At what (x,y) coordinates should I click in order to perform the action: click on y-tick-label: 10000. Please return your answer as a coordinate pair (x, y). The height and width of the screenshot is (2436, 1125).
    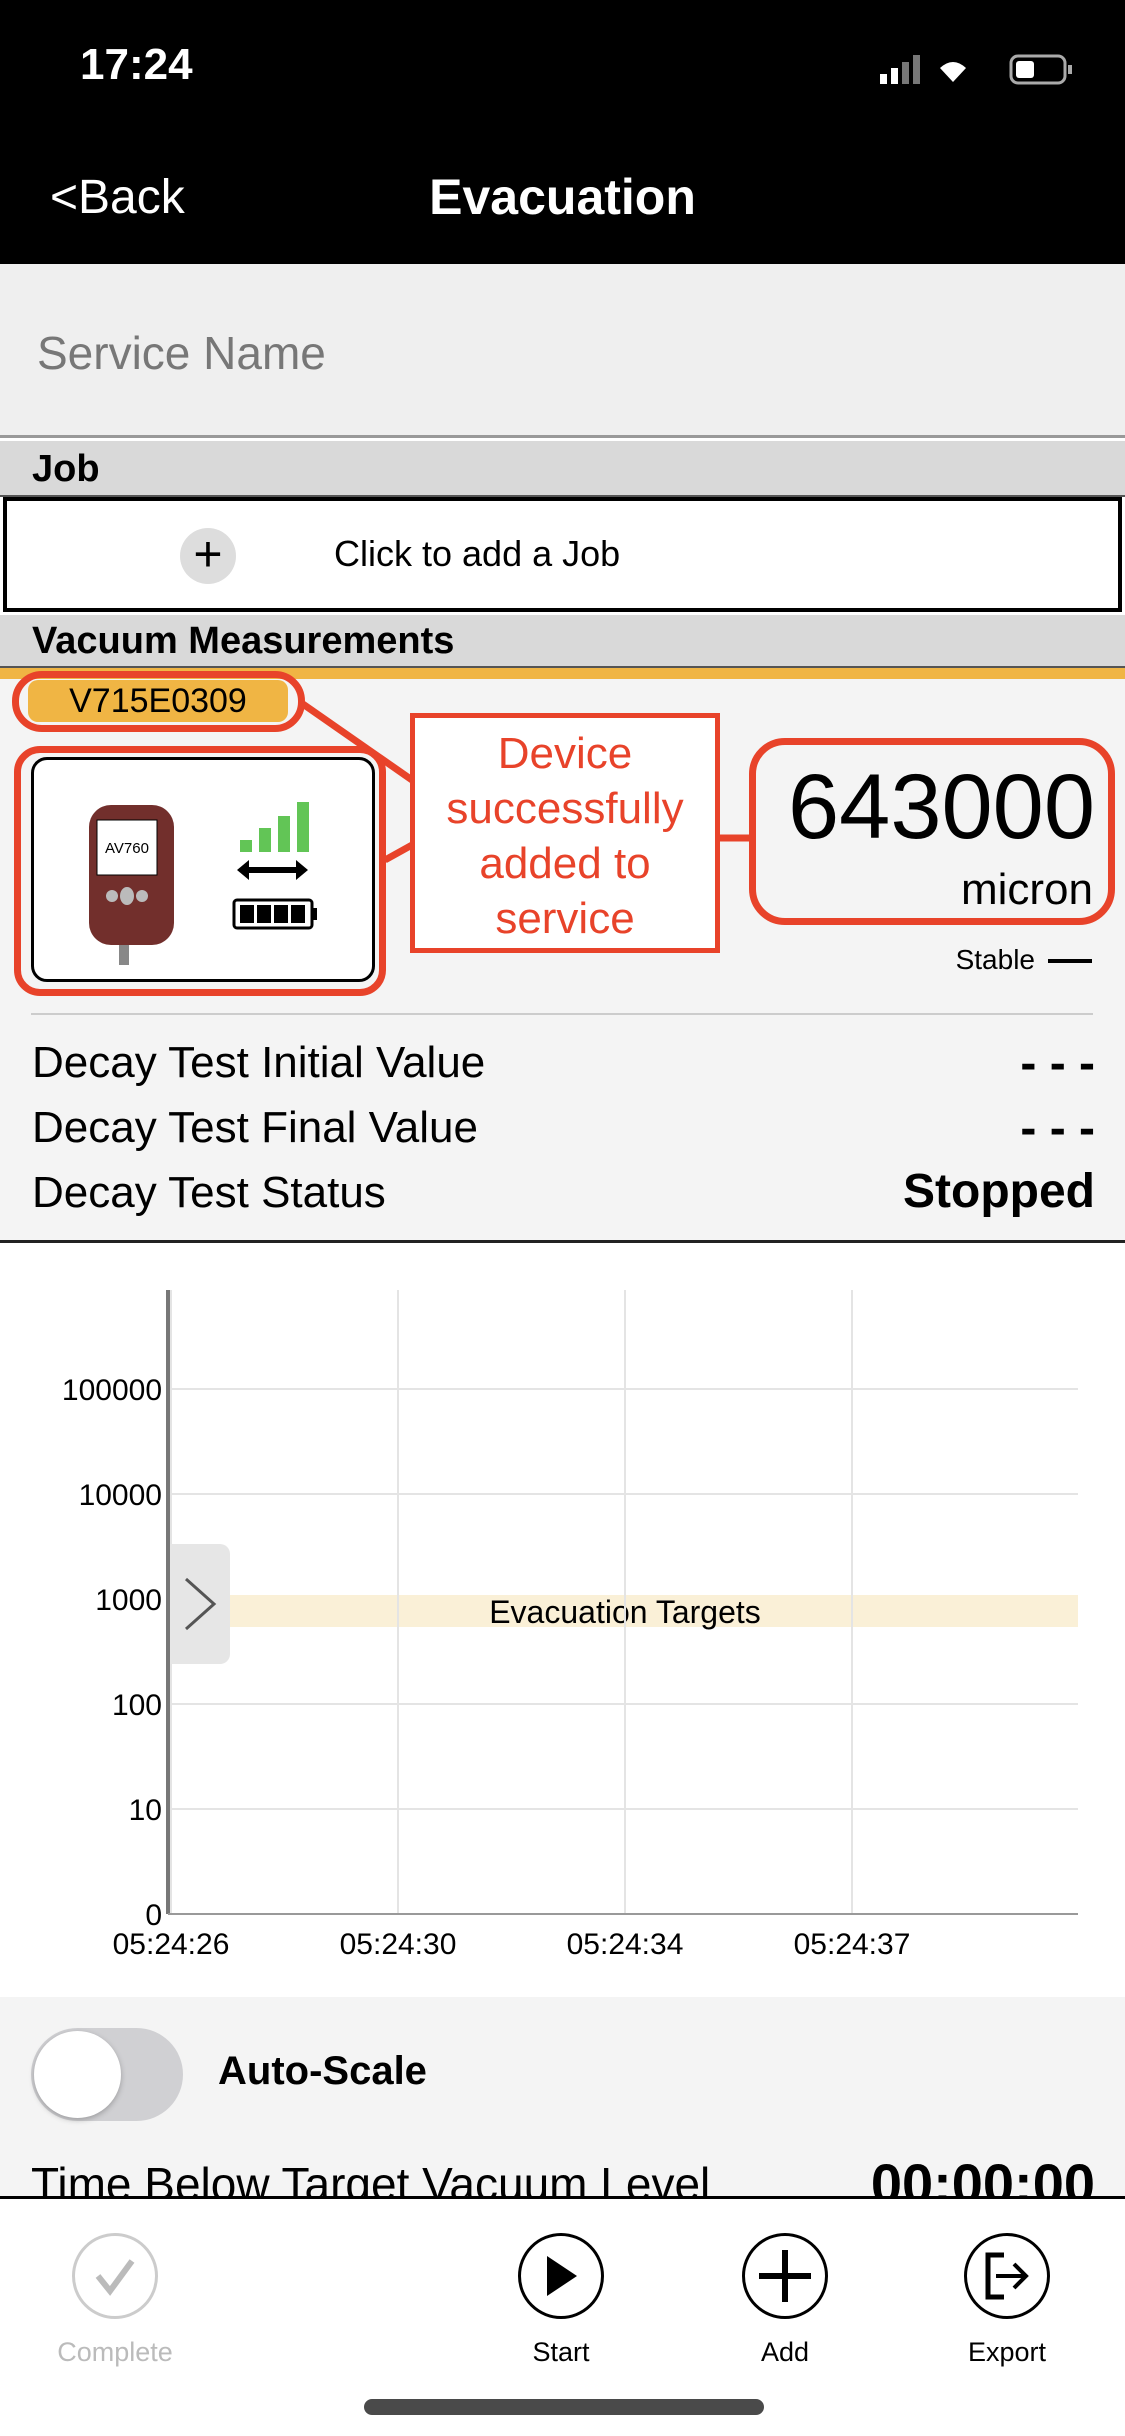
    Looking at the image, I should click on (120, 1495).